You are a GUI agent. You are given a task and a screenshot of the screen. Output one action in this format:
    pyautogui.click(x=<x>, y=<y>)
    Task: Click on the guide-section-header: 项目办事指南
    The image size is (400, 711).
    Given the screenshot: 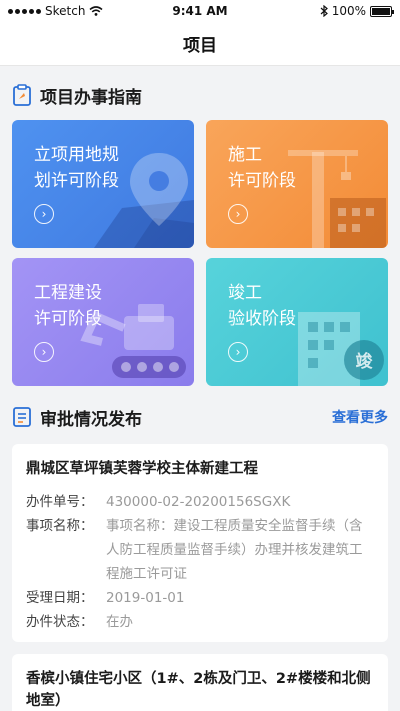 What is the action you would take?
    pyautogui.click(x=200, y=95)
    